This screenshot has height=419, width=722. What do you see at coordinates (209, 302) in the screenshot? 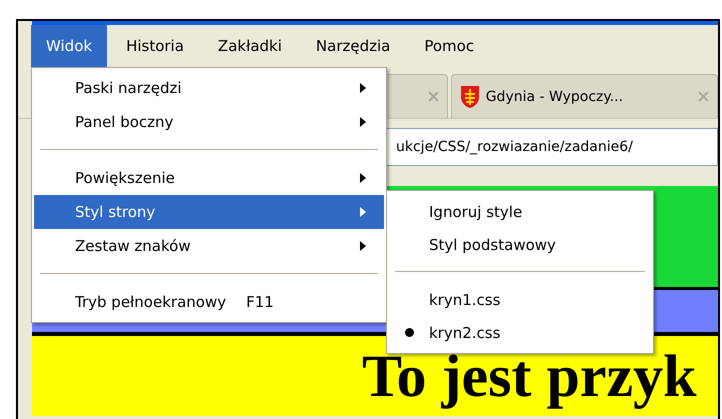
I see `menu-item: Tryb pełnoekranowy F11` at bounding box center [209, 302].